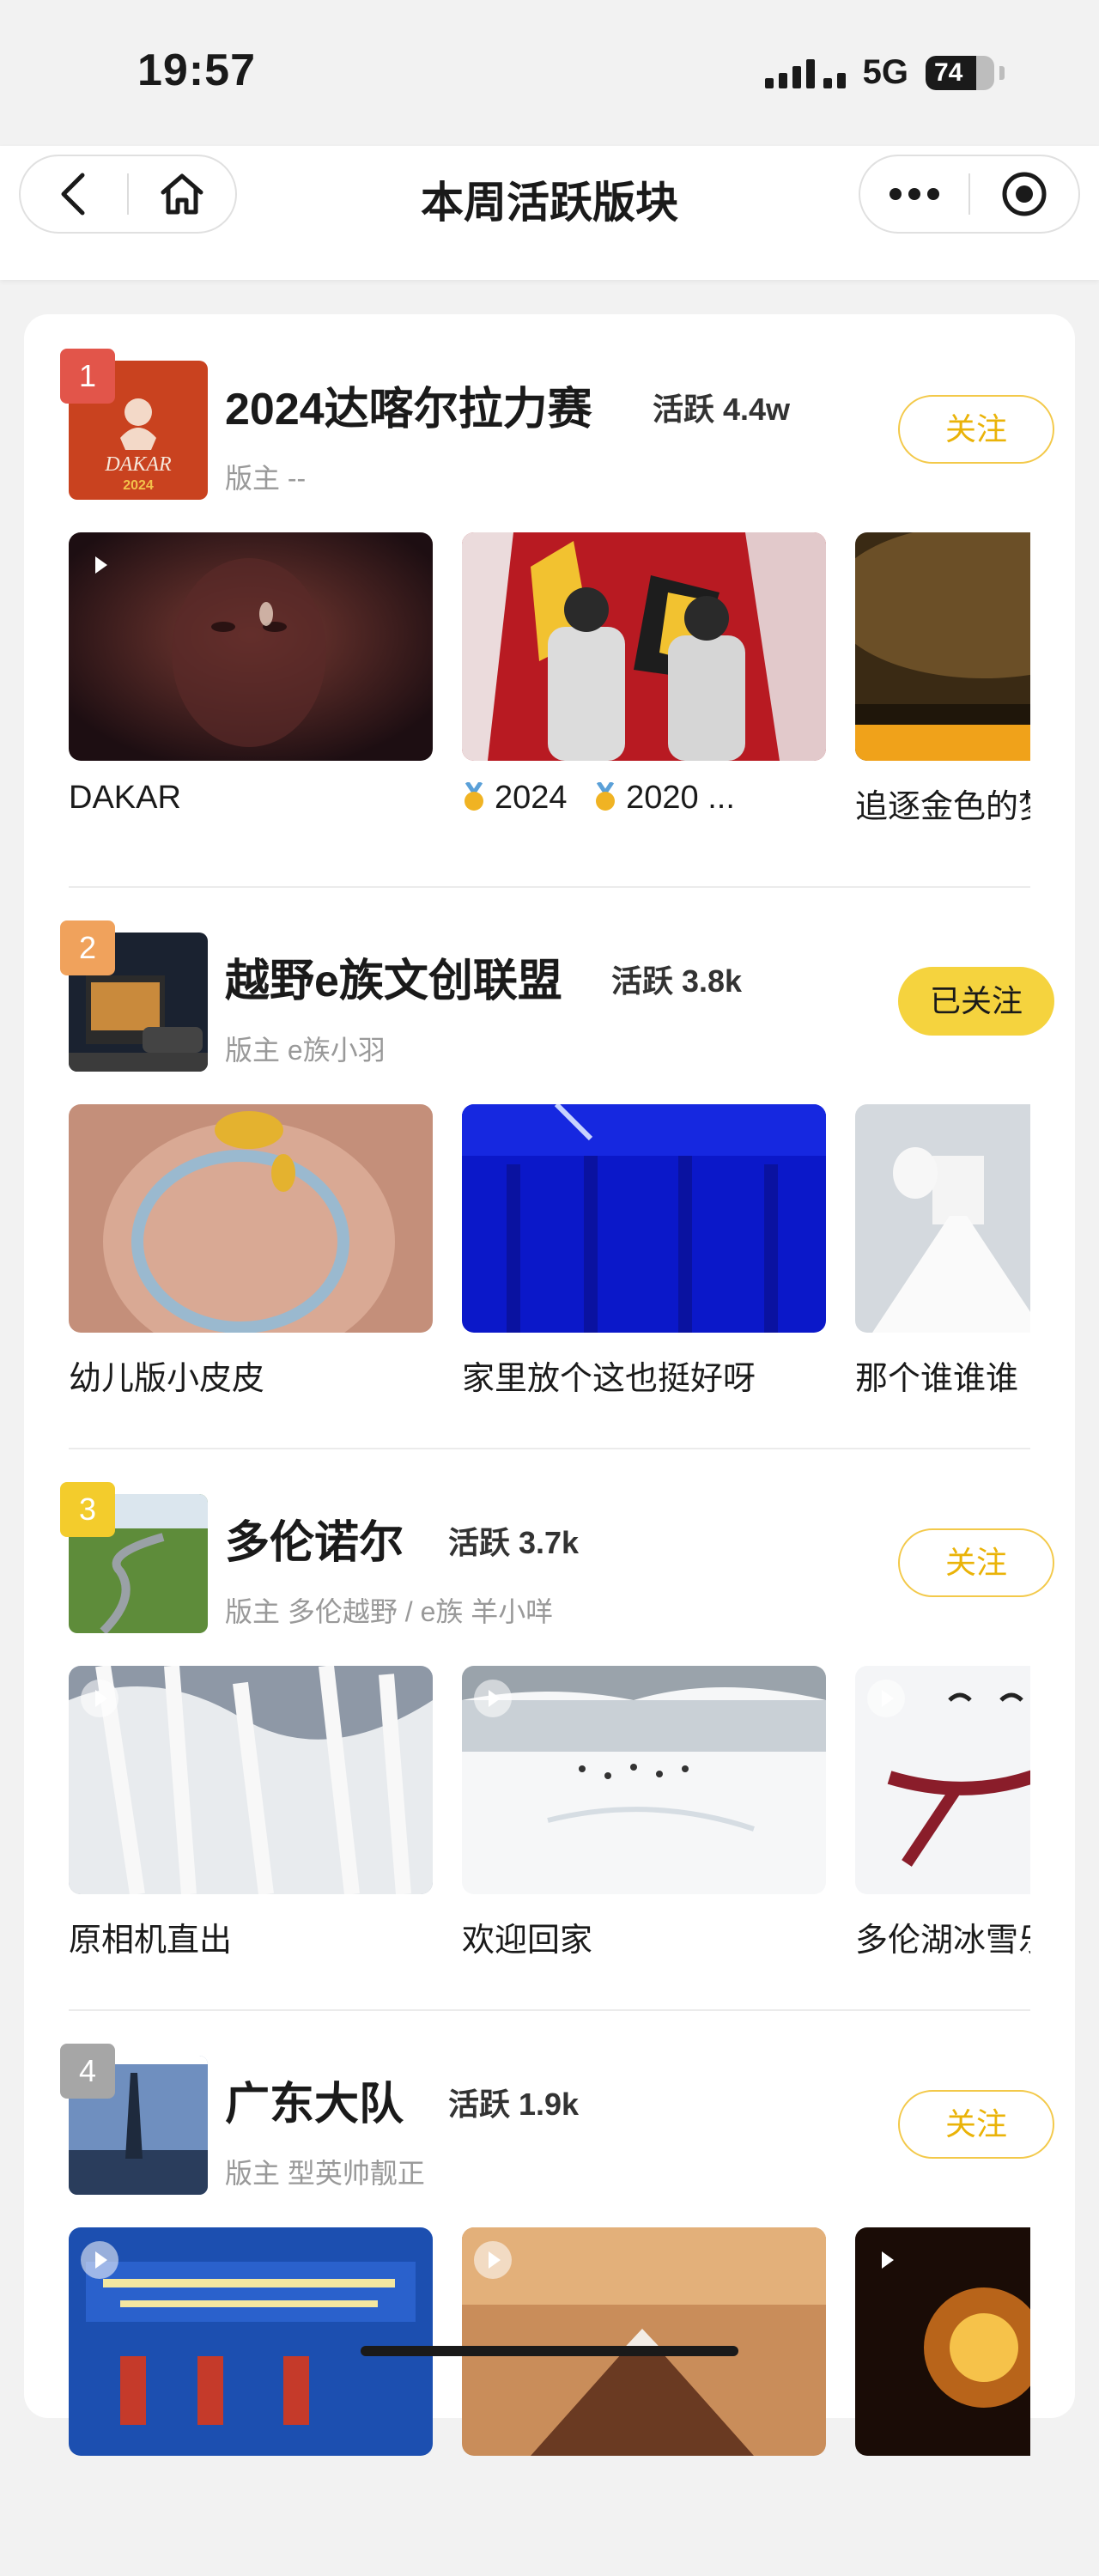 The image size is (1099, 2576). I want to click on svg-text: 2024, so click(138, 486).